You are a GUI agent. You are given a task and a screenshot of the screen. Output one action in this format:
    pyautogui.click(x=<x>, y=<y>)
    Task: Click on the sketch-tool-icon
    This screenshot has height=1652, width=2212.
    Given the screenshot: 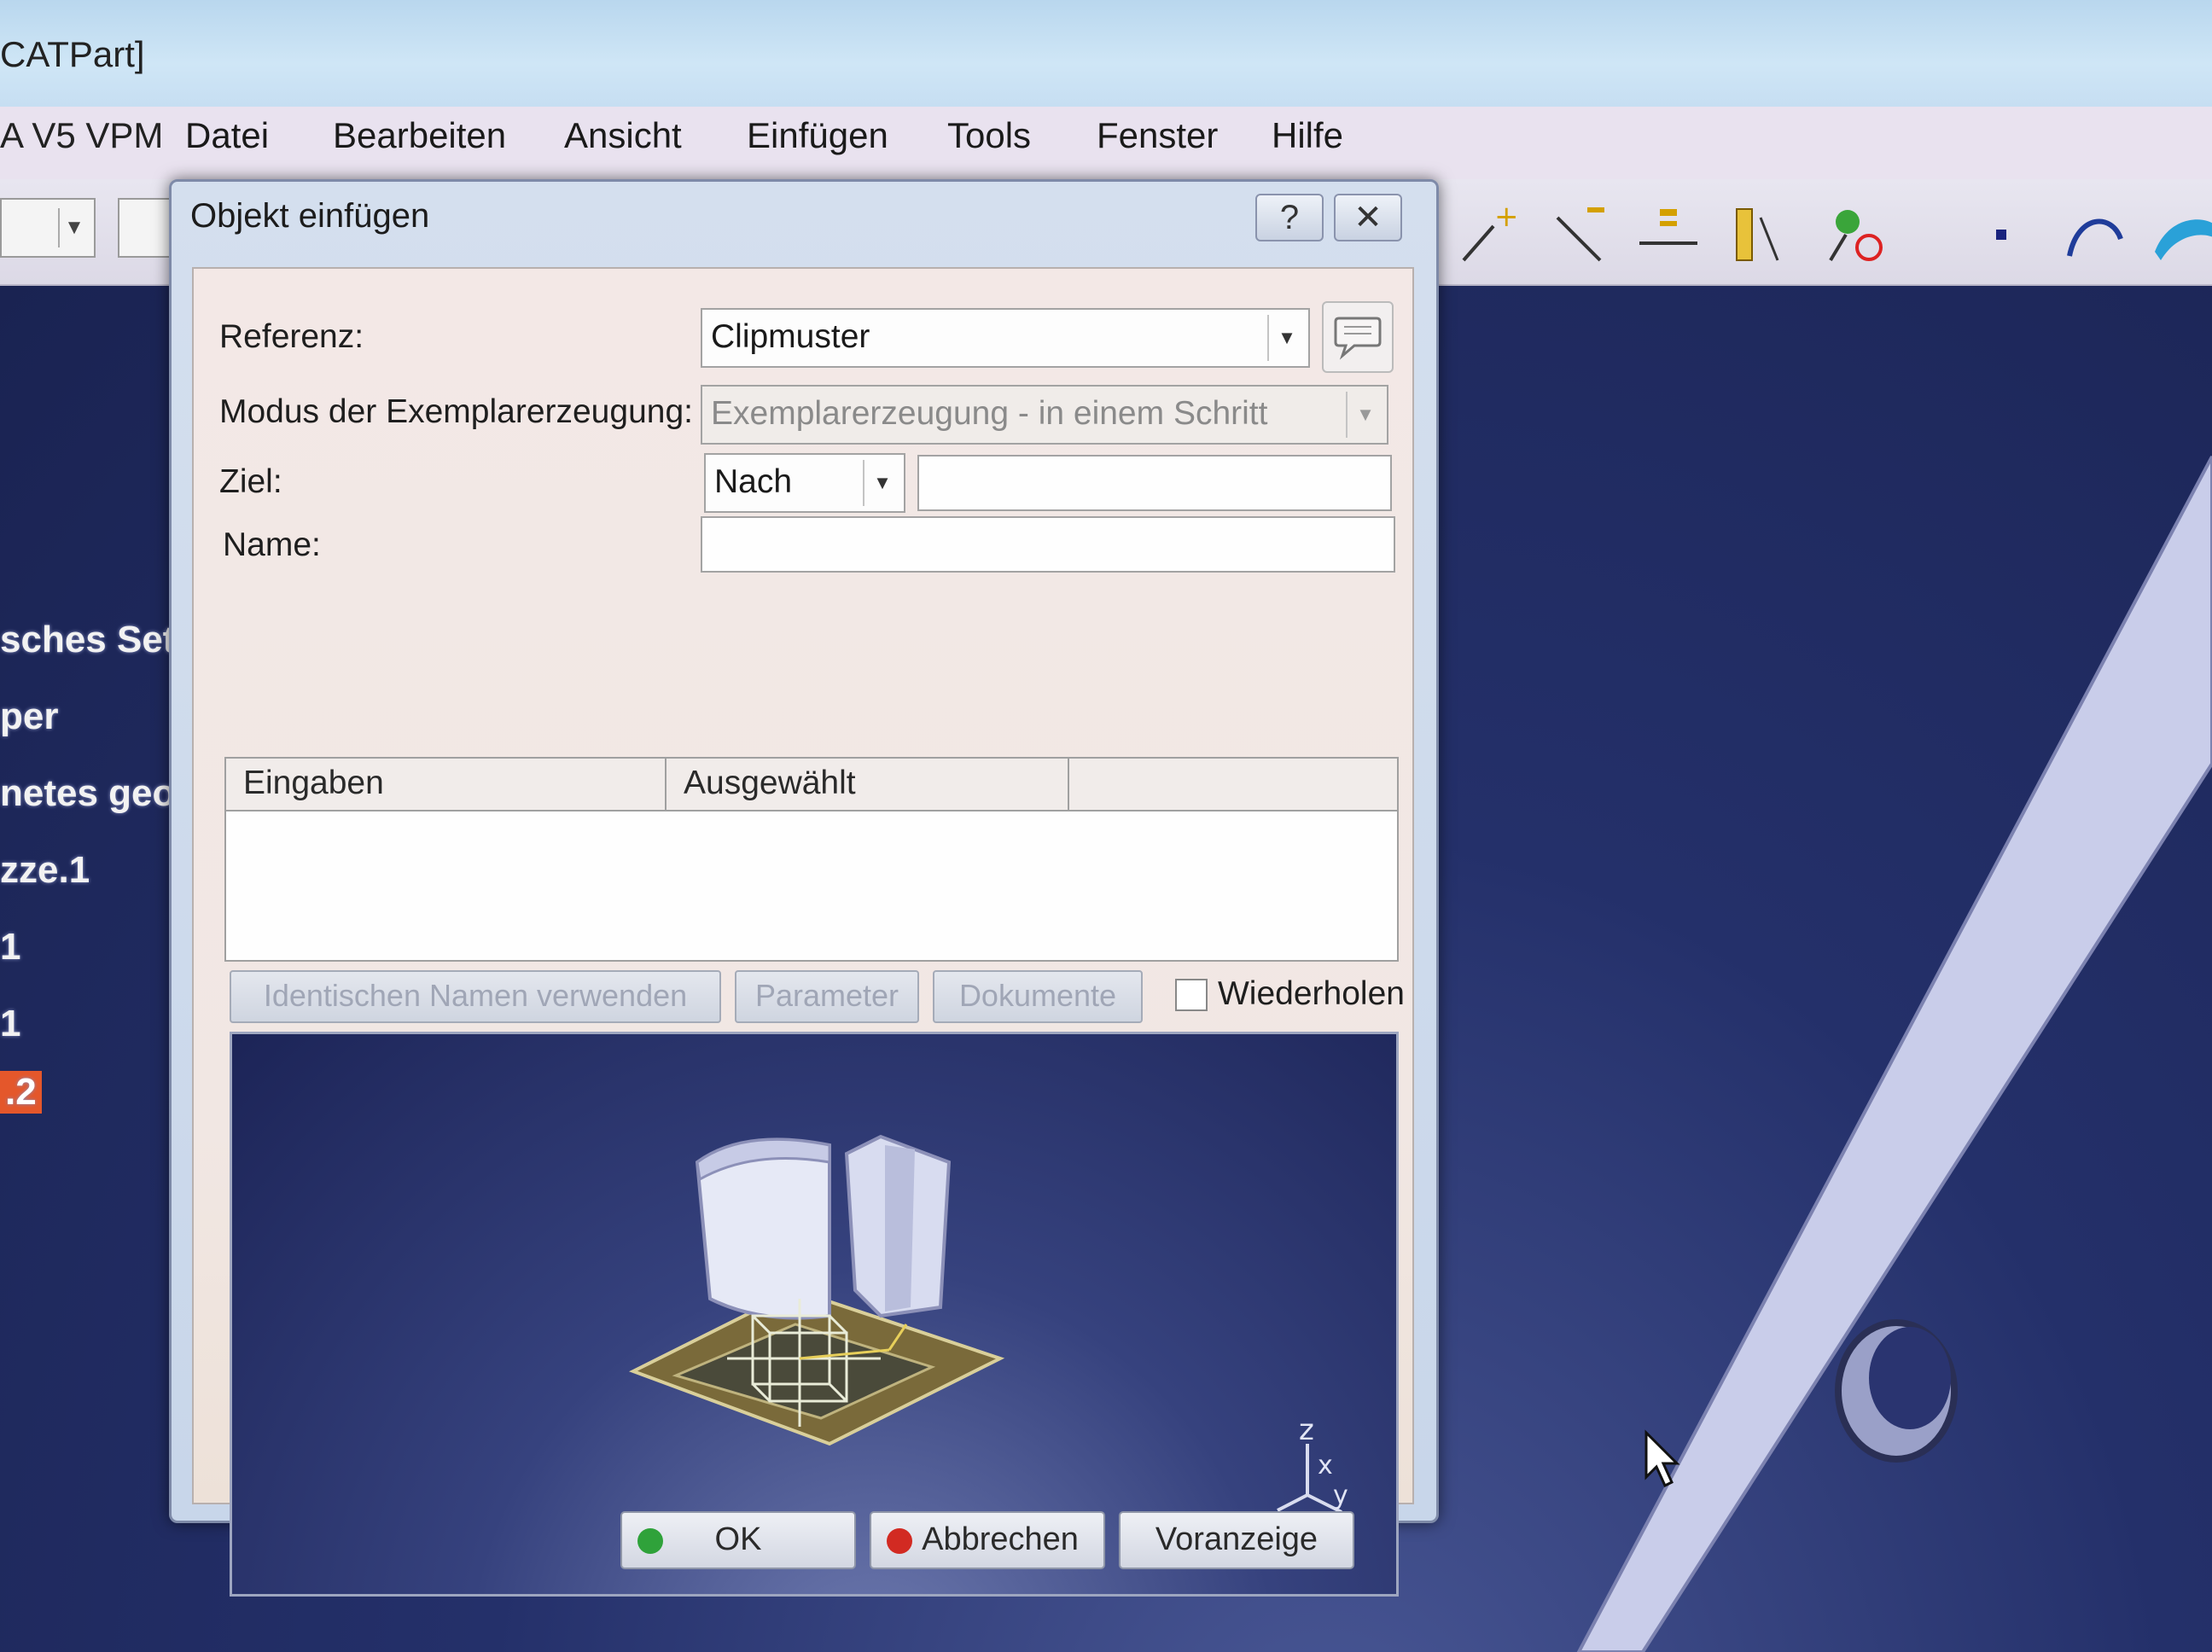 What is the action you would take?
    pyautogui.click(x=1856, y=234)
    